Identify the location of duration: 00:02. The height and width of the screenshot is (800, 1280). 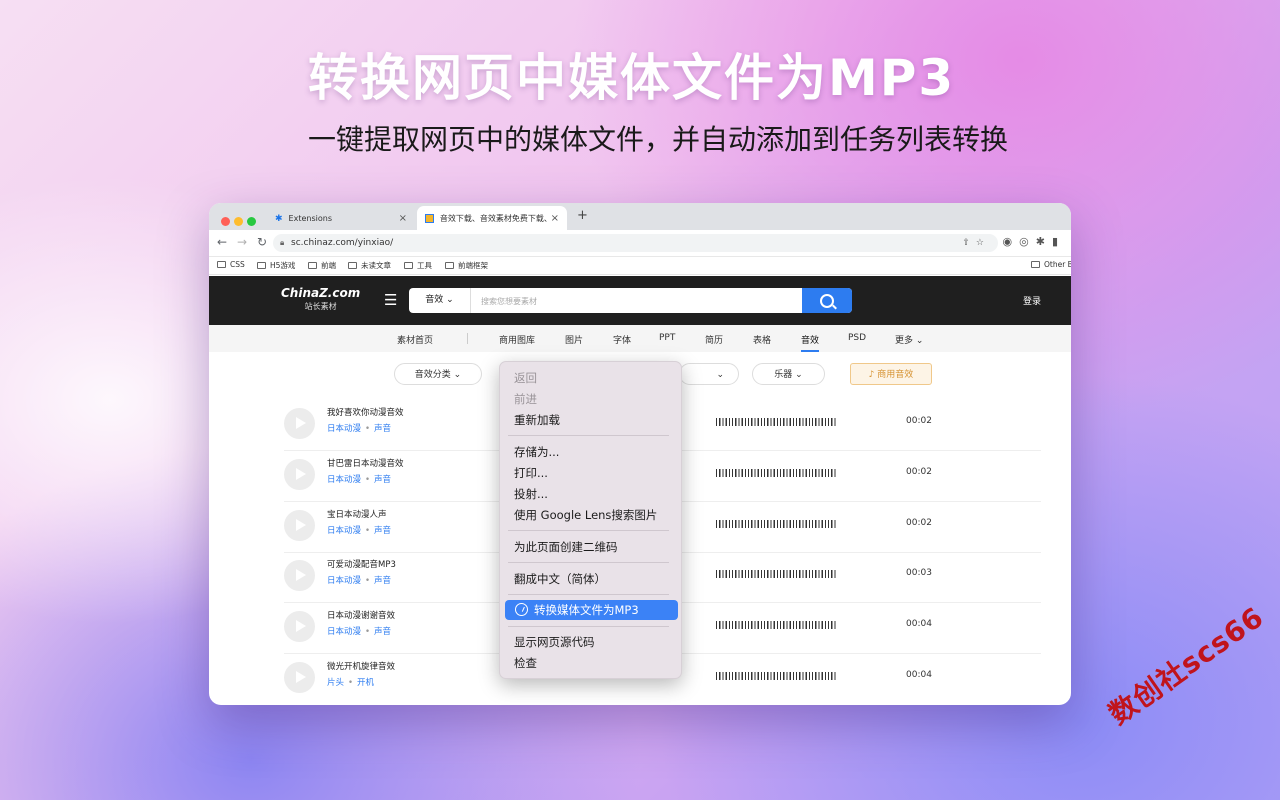
(919, 421).